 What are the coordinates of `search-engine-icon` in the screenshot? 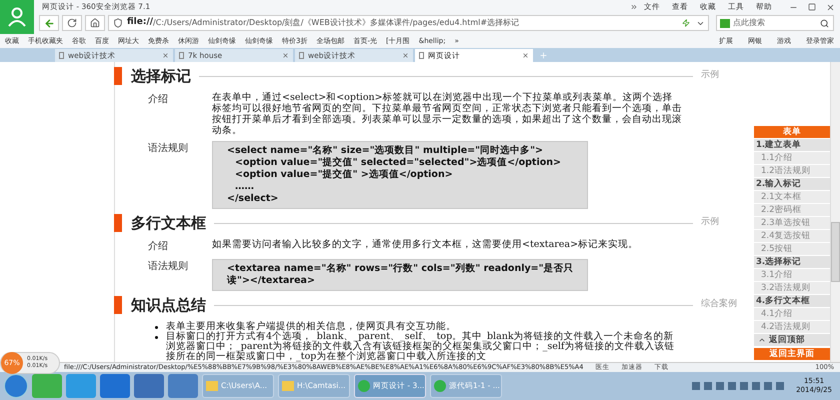 It's located at (725, 23).